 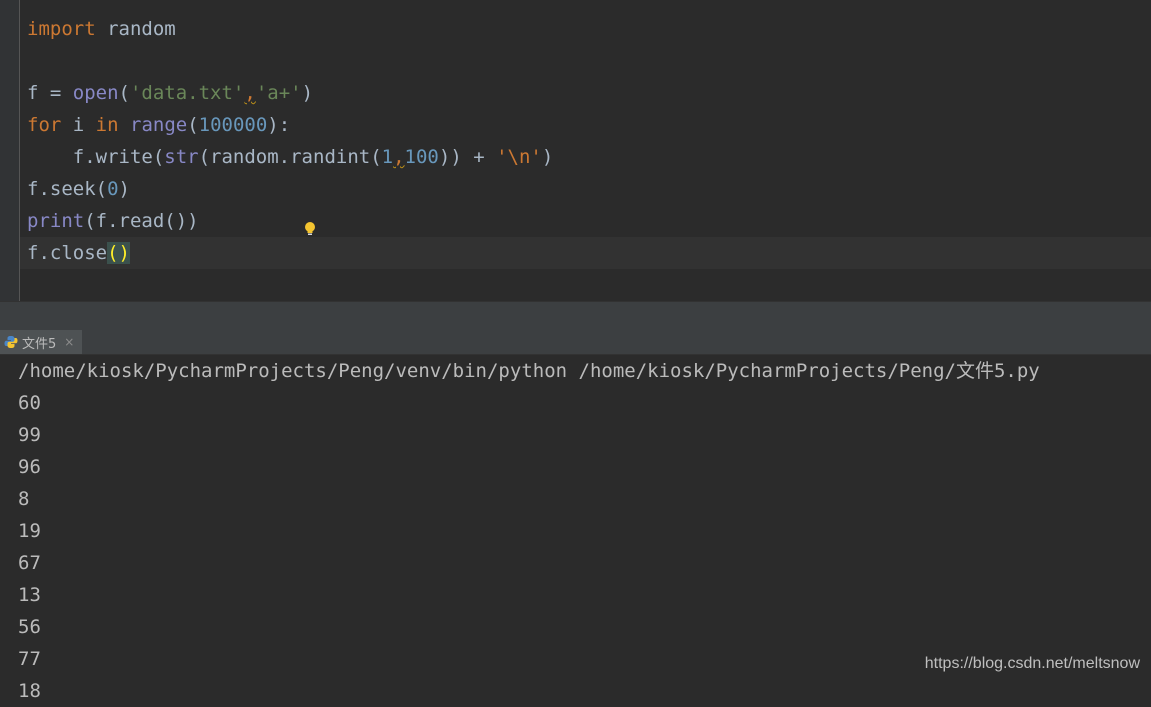 I want to click on console-output-line: 77, so click(x=29, y=659).